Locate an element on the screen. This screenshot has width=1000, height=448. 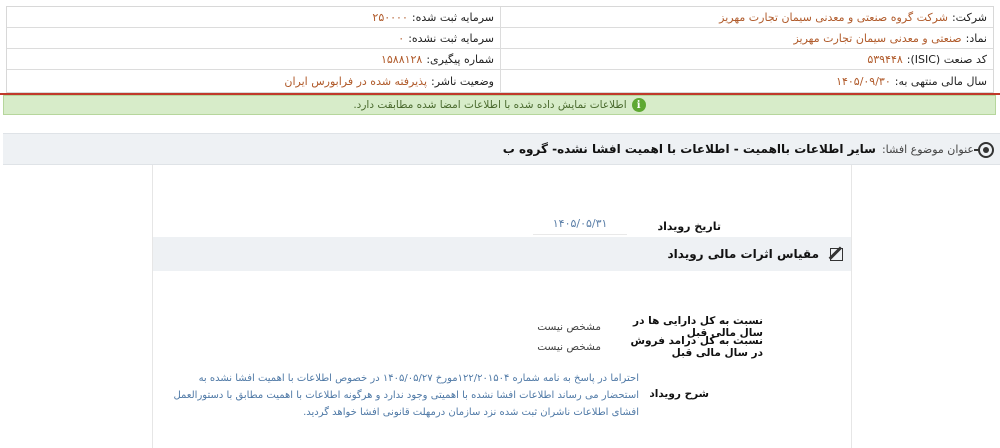
event-date-value: ۱۴۰۵/۰۵/۳۱ is located at coordinates (580, 226).